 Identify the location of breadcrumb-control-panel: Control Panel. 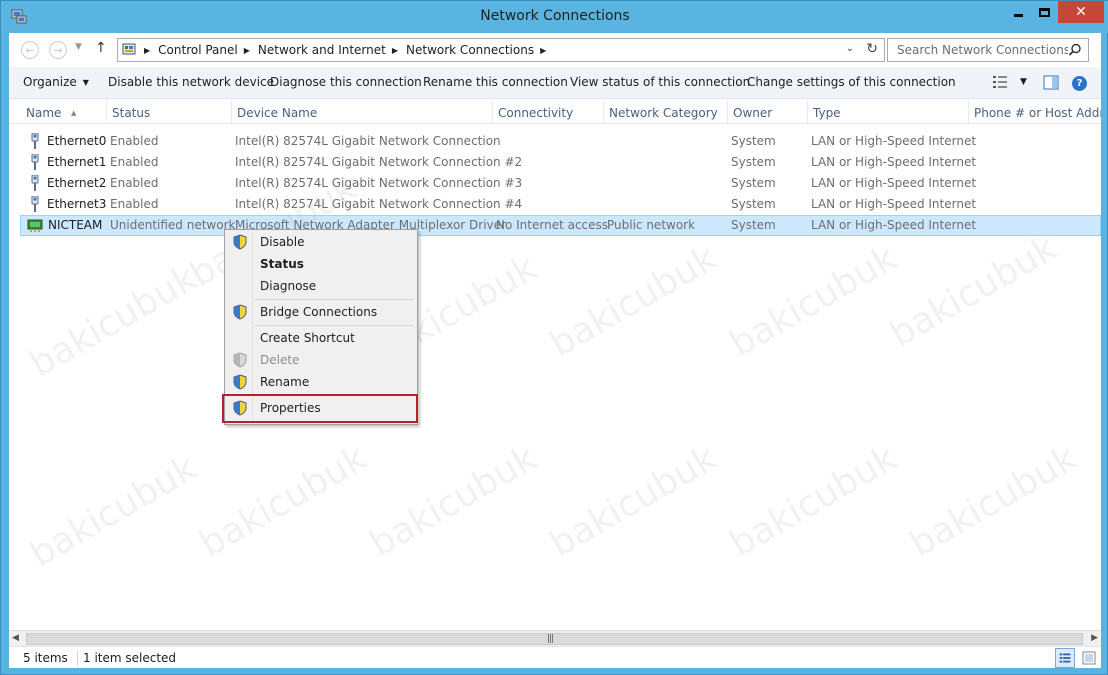
(198, 50).